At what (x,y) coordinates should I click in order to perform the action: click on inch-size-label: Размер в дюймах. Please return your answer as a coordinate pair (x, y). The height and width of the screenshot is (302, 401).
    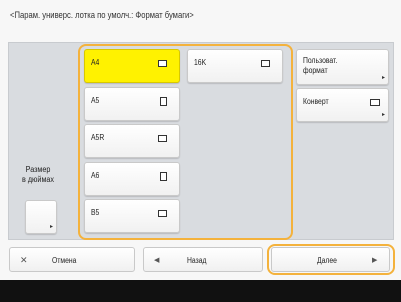
    Looking at the image, I should click on (38, 175).